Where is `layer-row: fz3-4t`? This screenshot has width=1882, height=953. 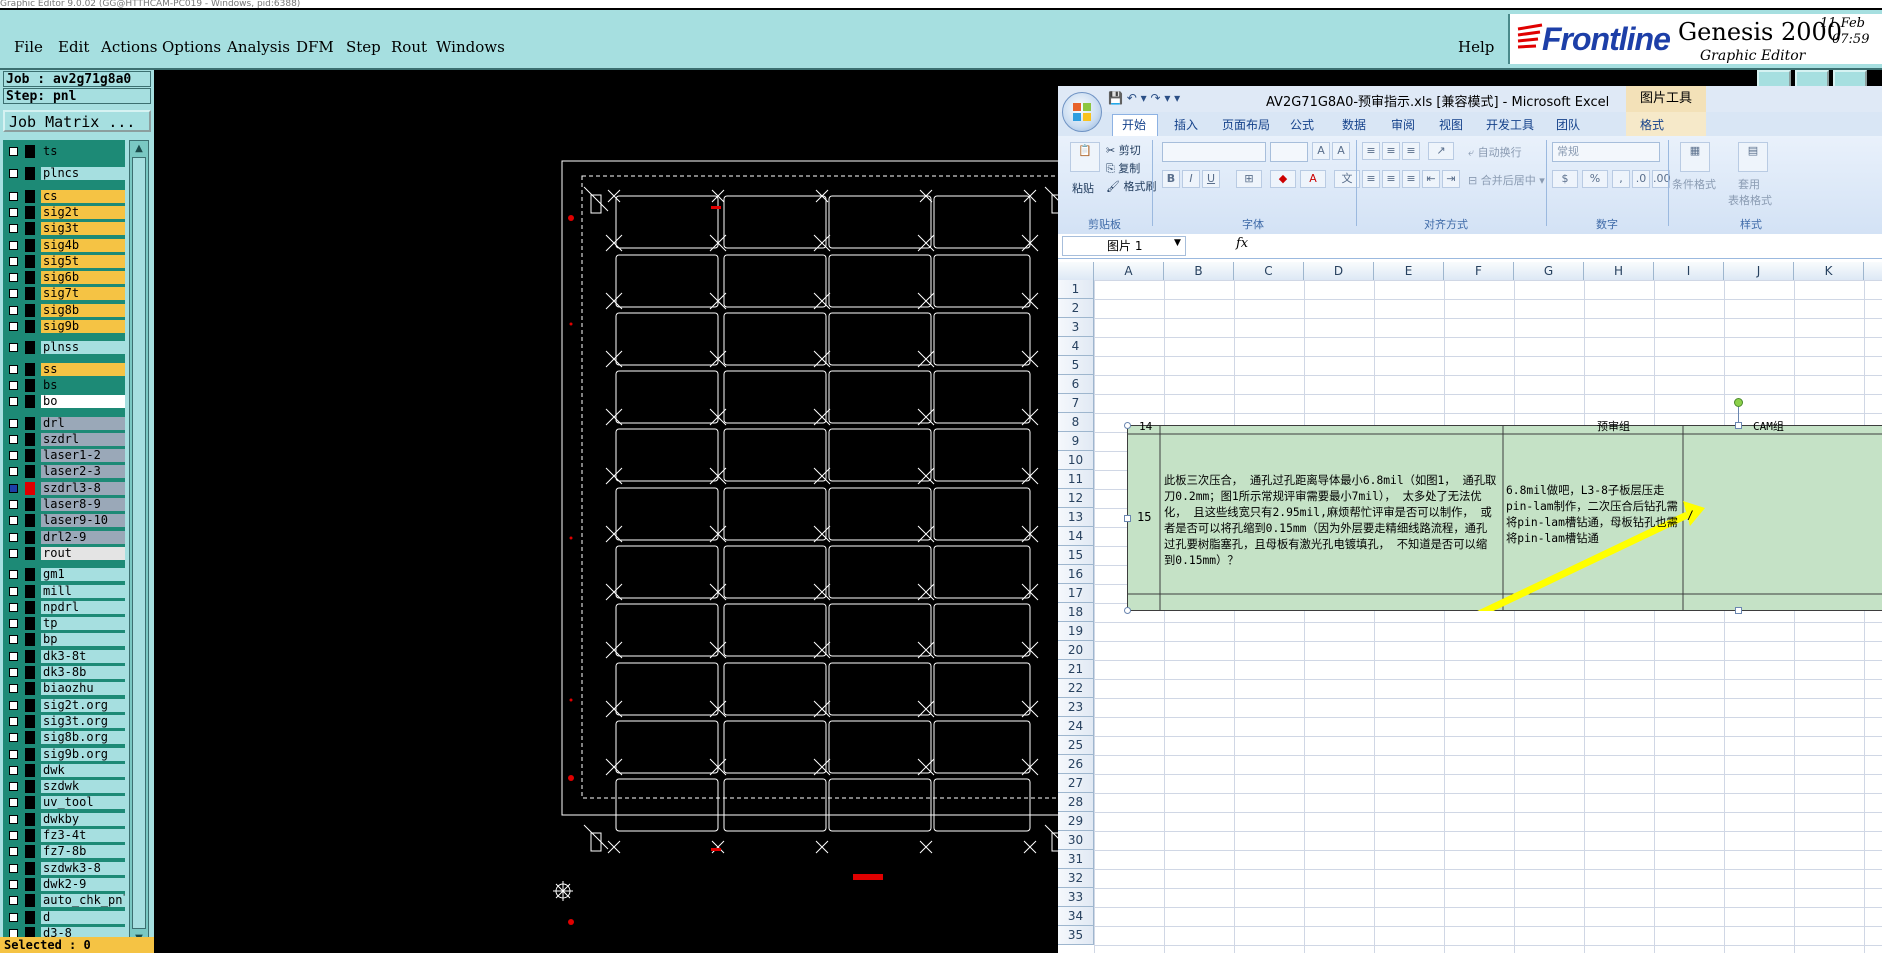 layer-row: fz3-4t is located at coordinates (64, 835).